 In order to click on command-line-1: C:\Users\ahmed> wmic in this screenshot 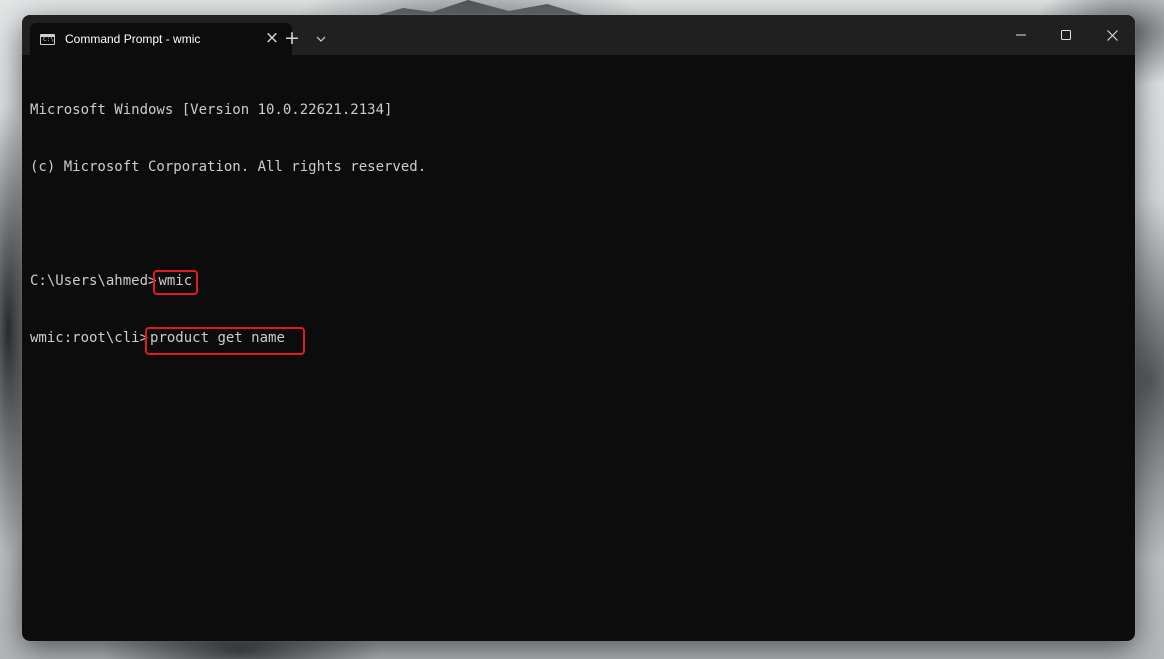, I will do `click(578, 282)`.